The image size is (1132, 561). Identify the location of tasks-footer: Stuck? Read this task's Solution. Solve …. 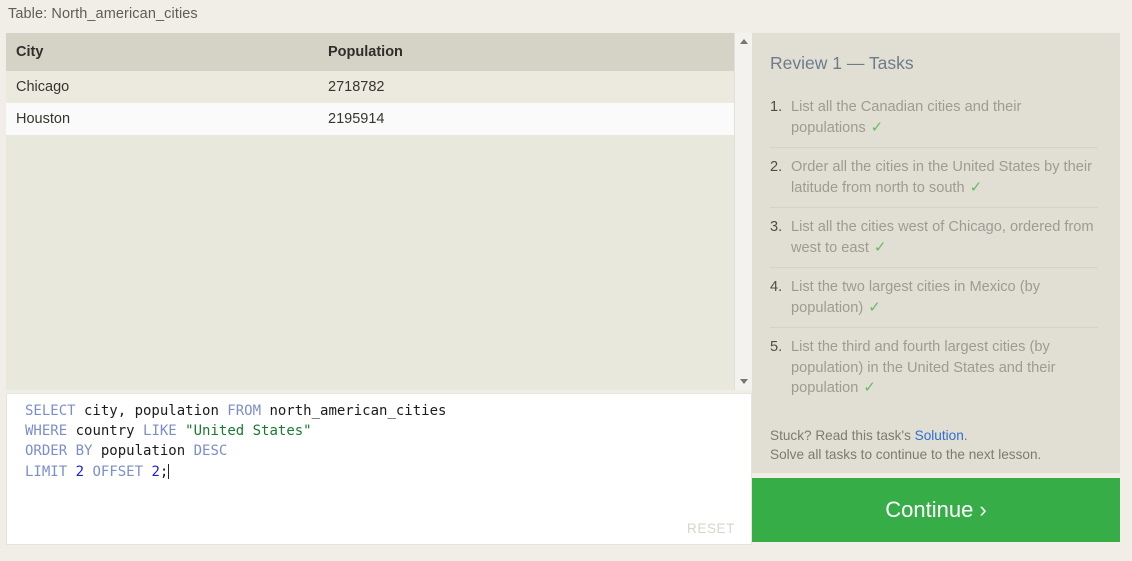
(934, 445).